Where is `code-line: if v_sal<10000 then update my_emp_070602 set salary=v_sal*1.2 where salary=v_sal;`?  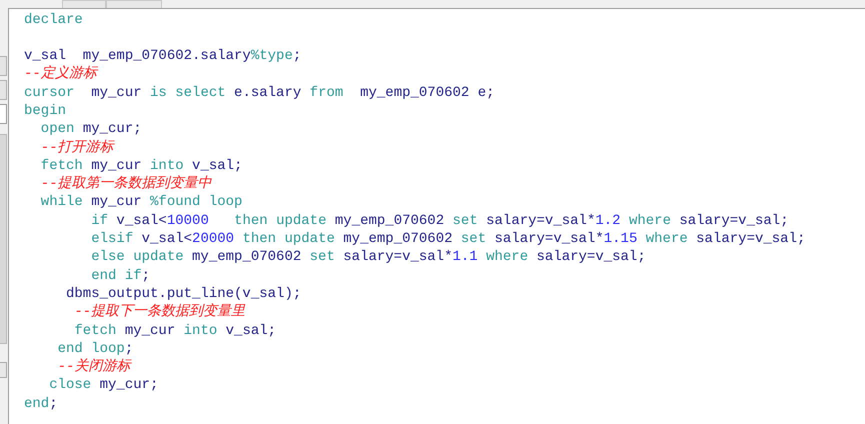
code-line: if v_sal<10000 then update my_emp_070602 set salary=v_sal*1.2 where salary=v_sal; is located at coordinates (440, 221).